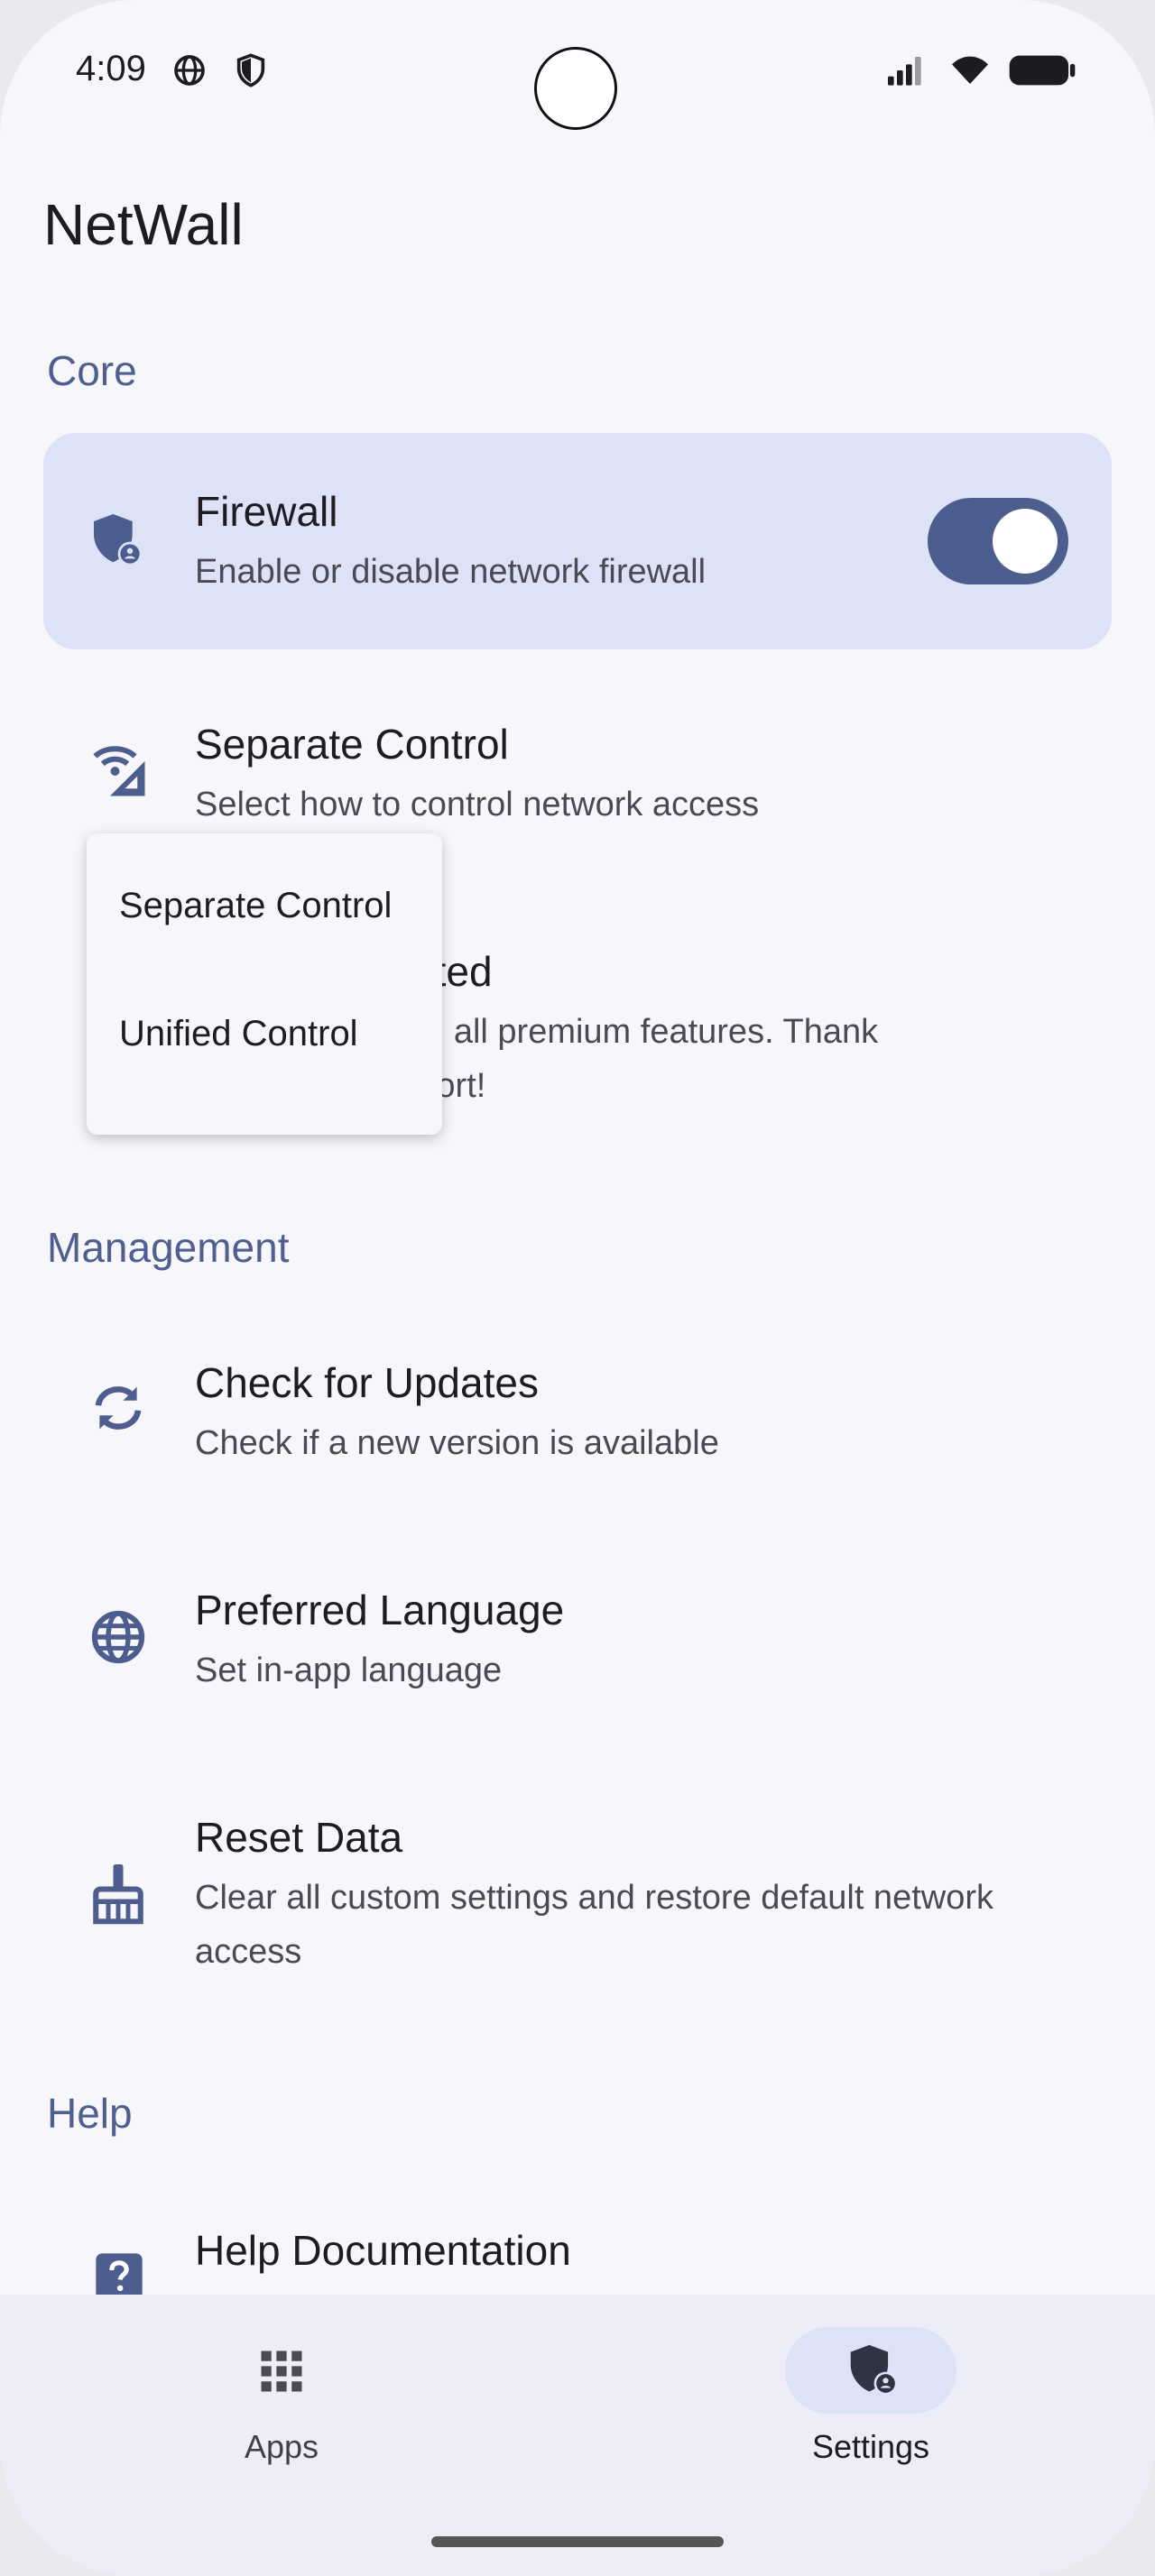  I want to click on control-mode-dropdown: Separate Control Unified Control, so click(264, 984).